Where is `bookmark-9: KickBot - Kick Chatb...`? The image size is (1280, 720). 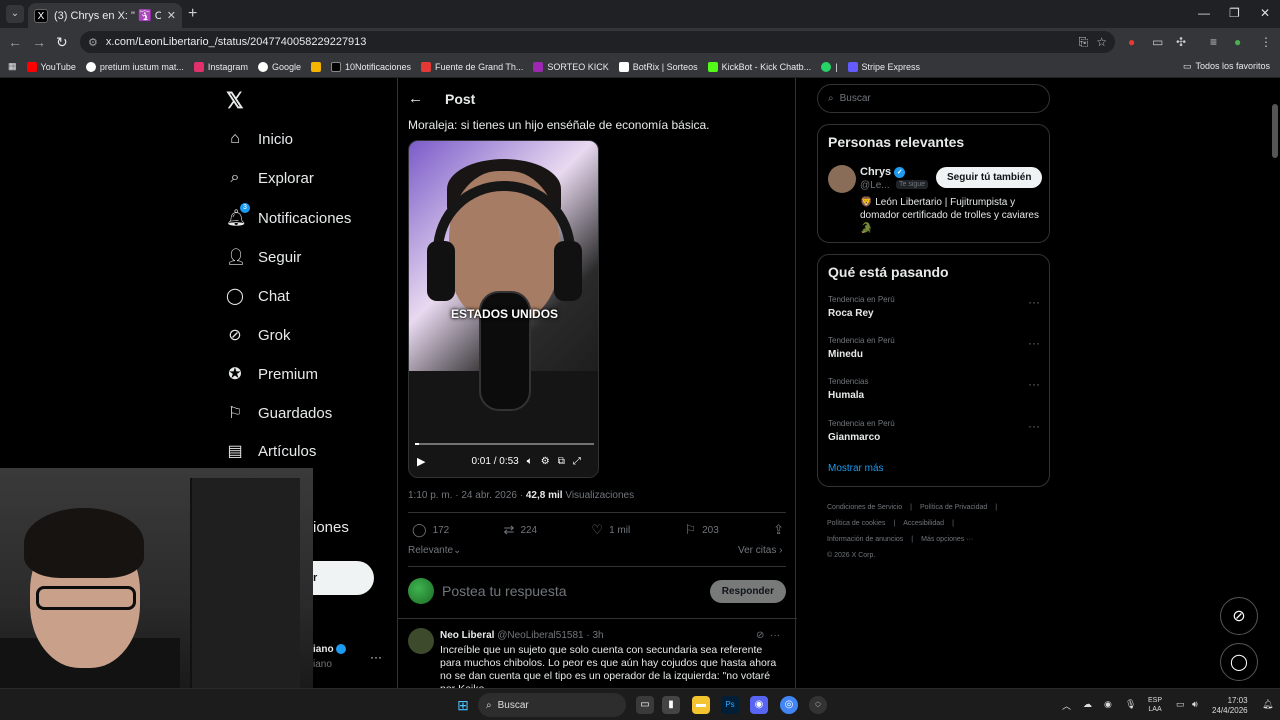
bookmark-9: KickBot - Kick Chatb... is located at coordinates (759, 66).